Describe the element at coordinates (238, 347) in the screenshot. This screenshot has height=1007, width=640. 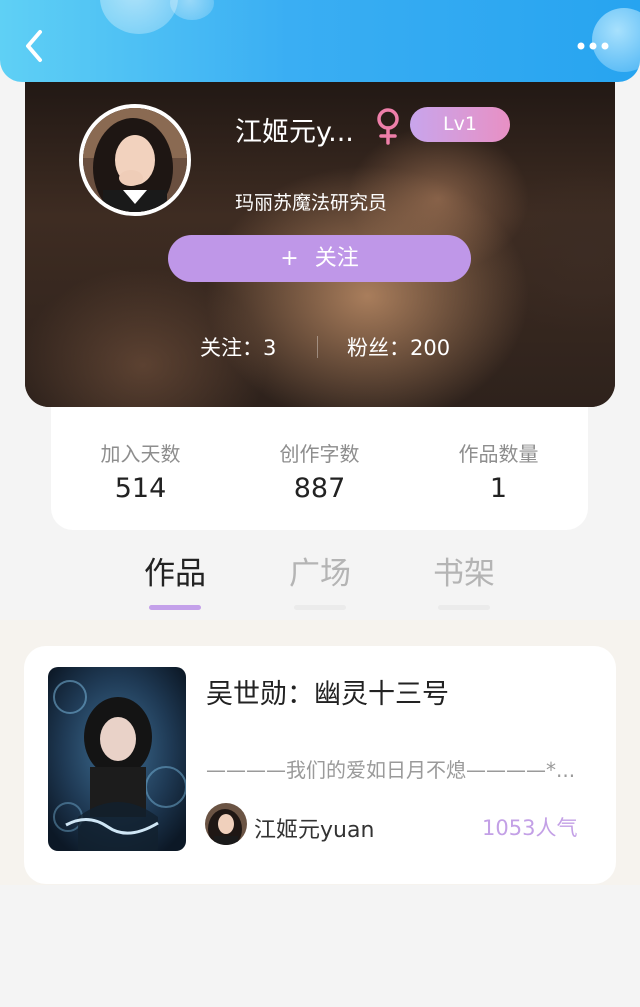
I see `following-count: 关注：3` at that location.